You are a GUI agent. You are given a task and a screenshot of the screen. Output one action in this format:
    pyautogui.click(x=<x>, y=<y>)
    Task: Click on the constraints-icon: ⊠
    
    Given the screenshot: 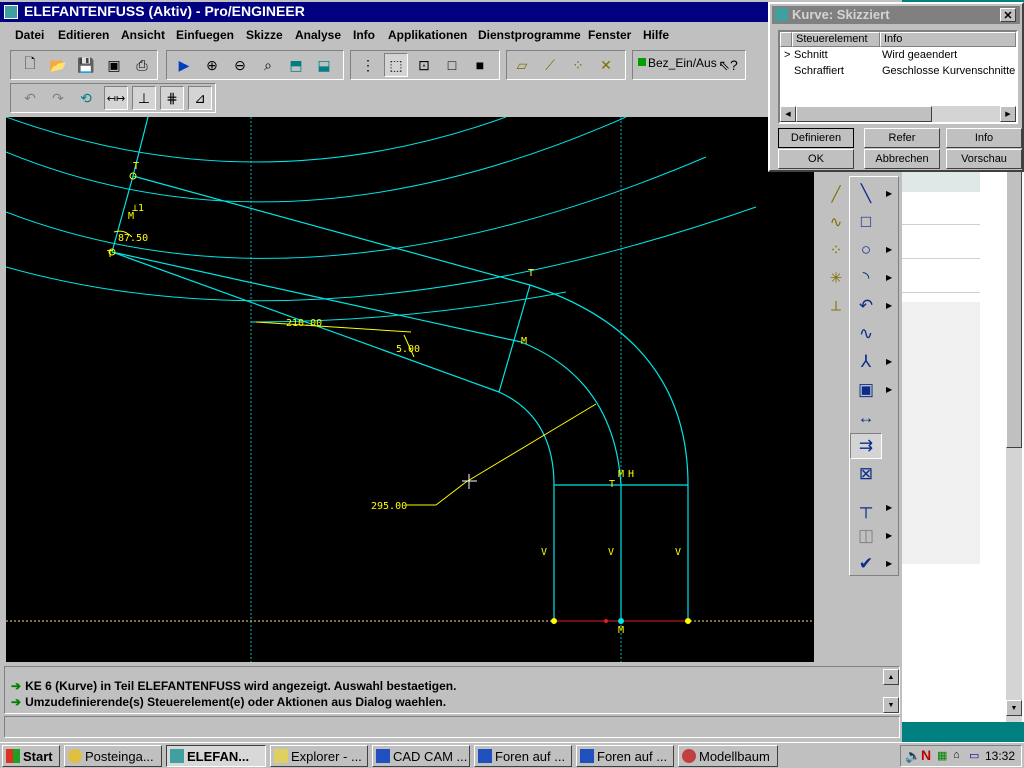 What is the action you would take?
    pyautogui.click(x=866, y=474)
    